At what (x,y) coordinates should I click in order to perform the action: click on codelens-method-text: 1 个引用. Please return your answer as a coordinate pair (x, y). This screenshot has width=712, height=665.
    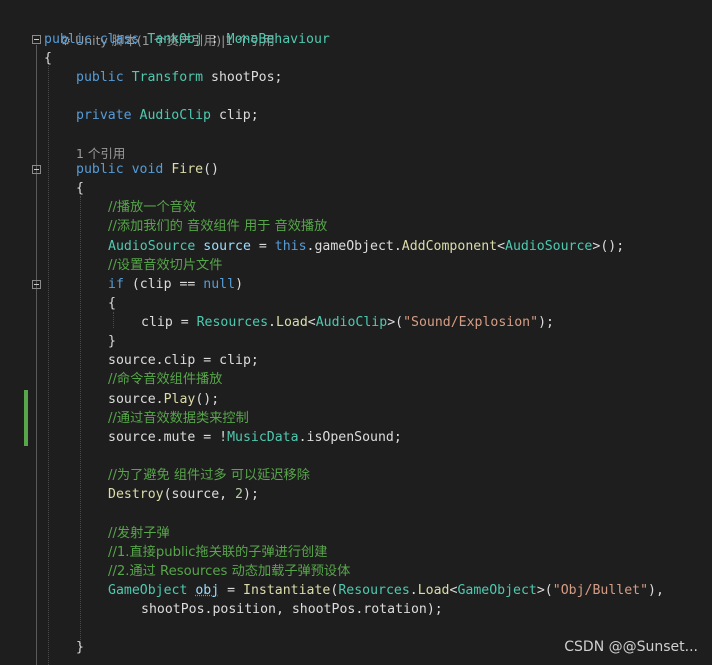
    Looking at the image, I should click on (100, 153).